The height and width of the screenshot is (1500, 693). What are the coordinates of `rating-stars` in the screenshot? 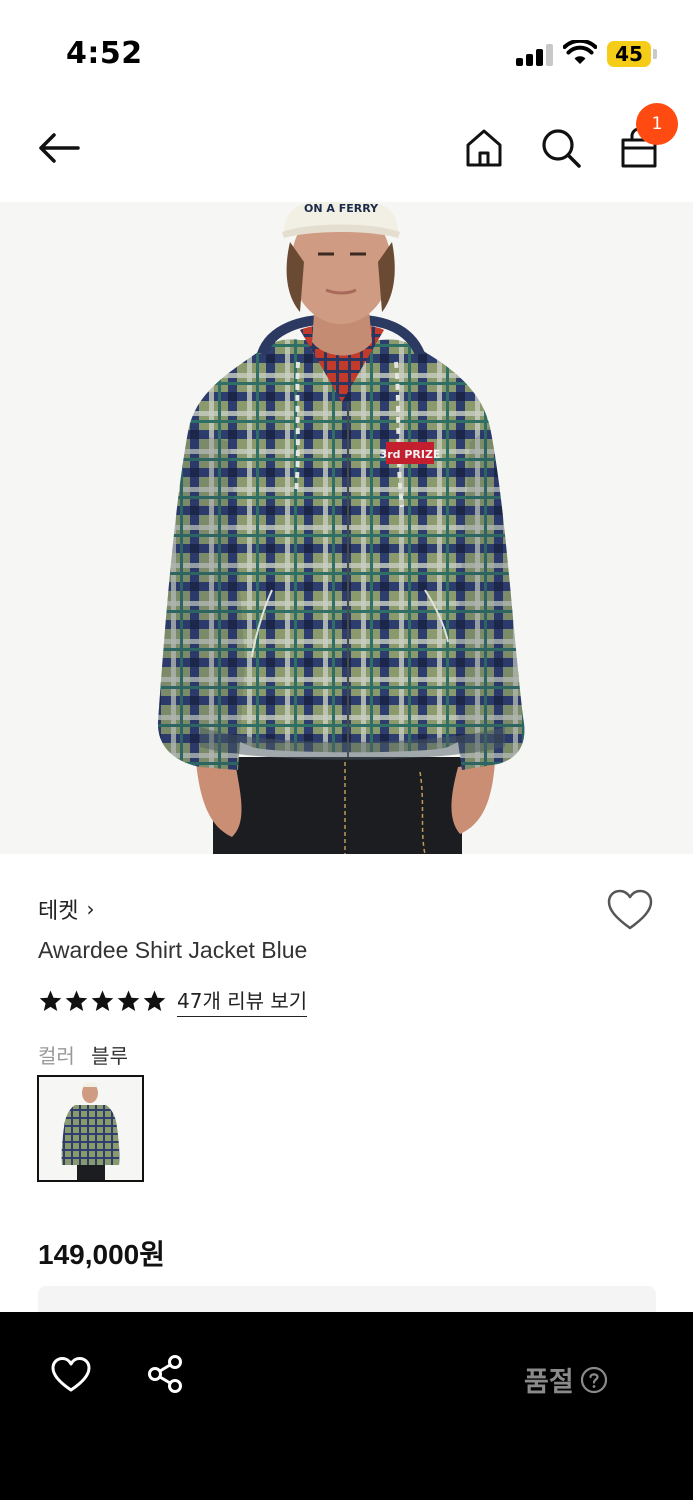 It's located at (102, 1001).